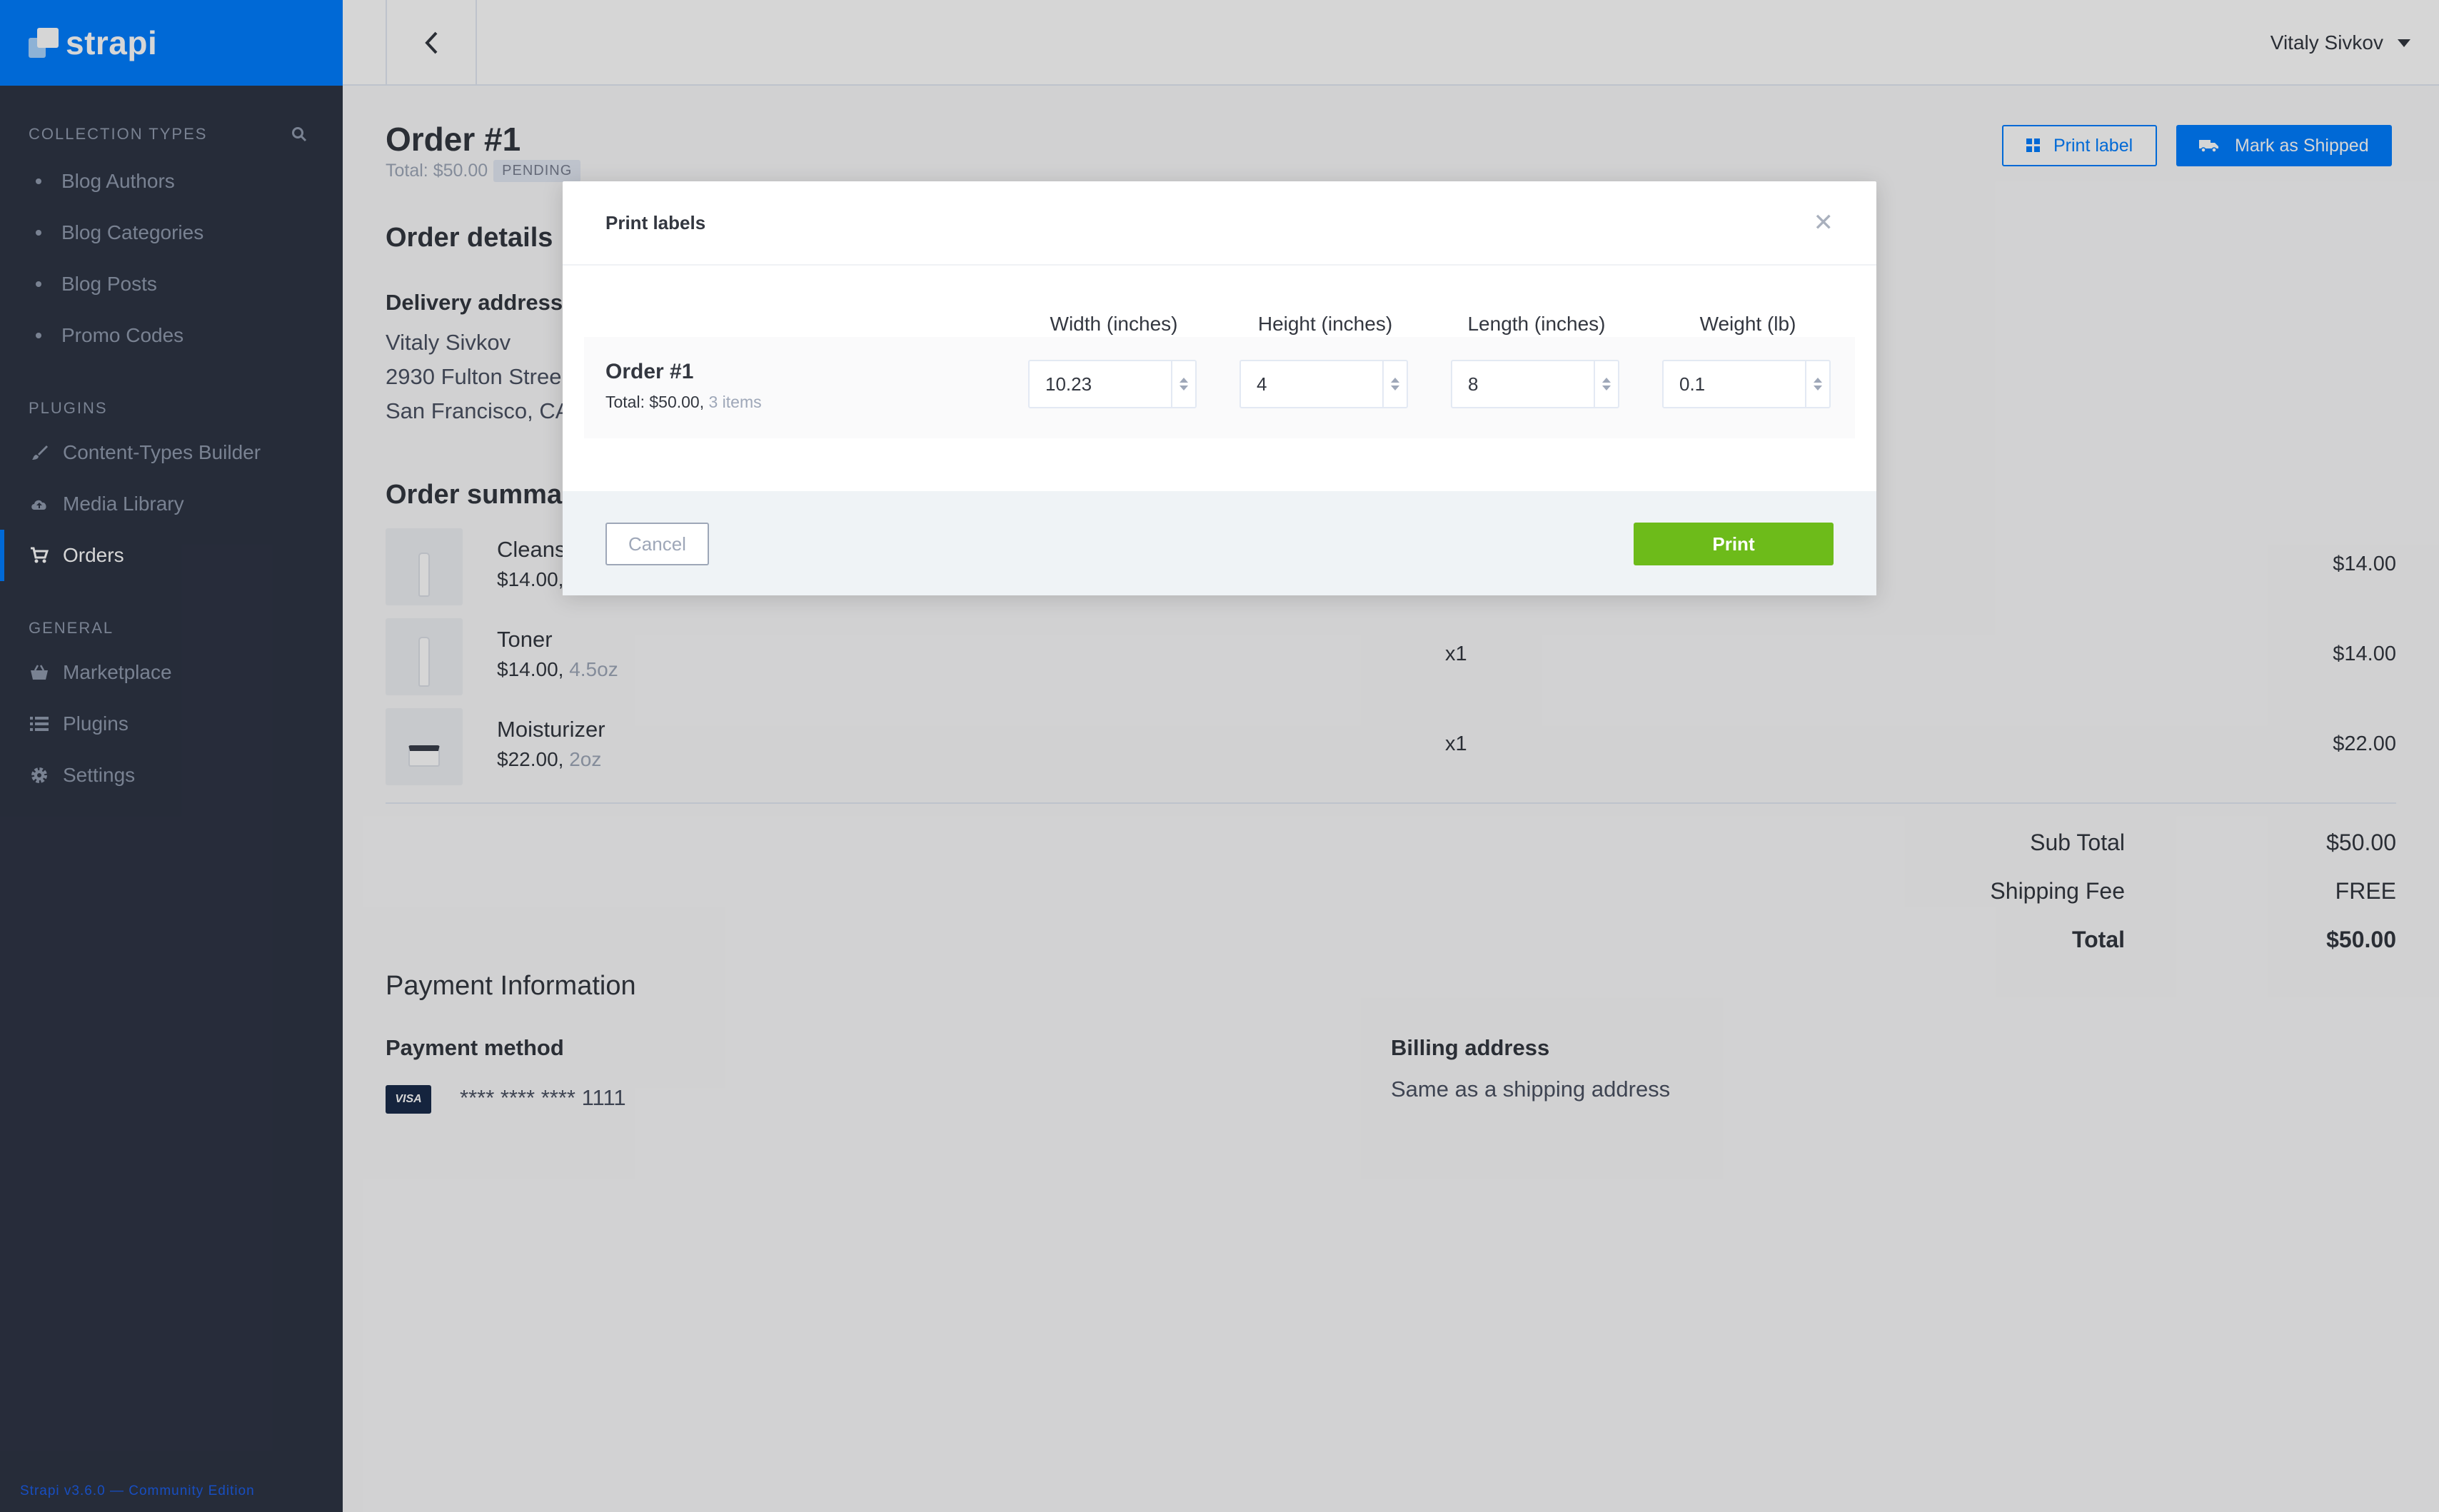 This screenshot has width=2439, height=1512. Describe the element at coordinates (1114, 324) in the screenshot. I see `column-header-width: Width (inches)` at that location.